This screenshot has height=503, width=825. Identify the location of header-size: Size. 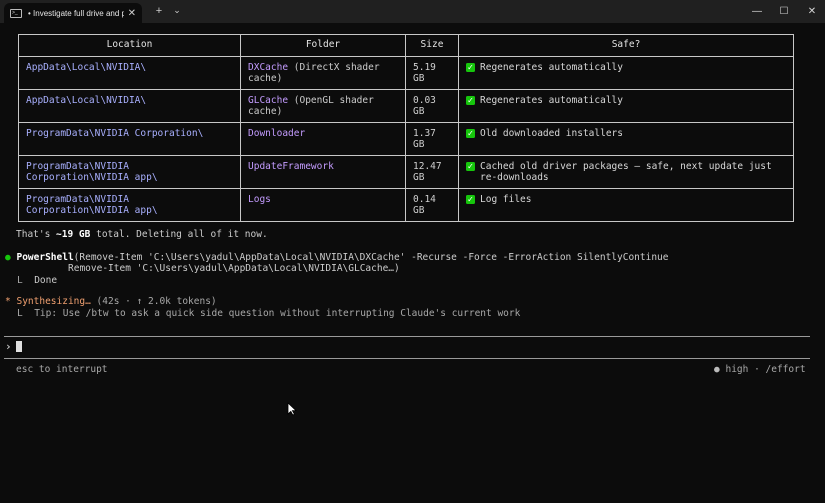
(432, 45).